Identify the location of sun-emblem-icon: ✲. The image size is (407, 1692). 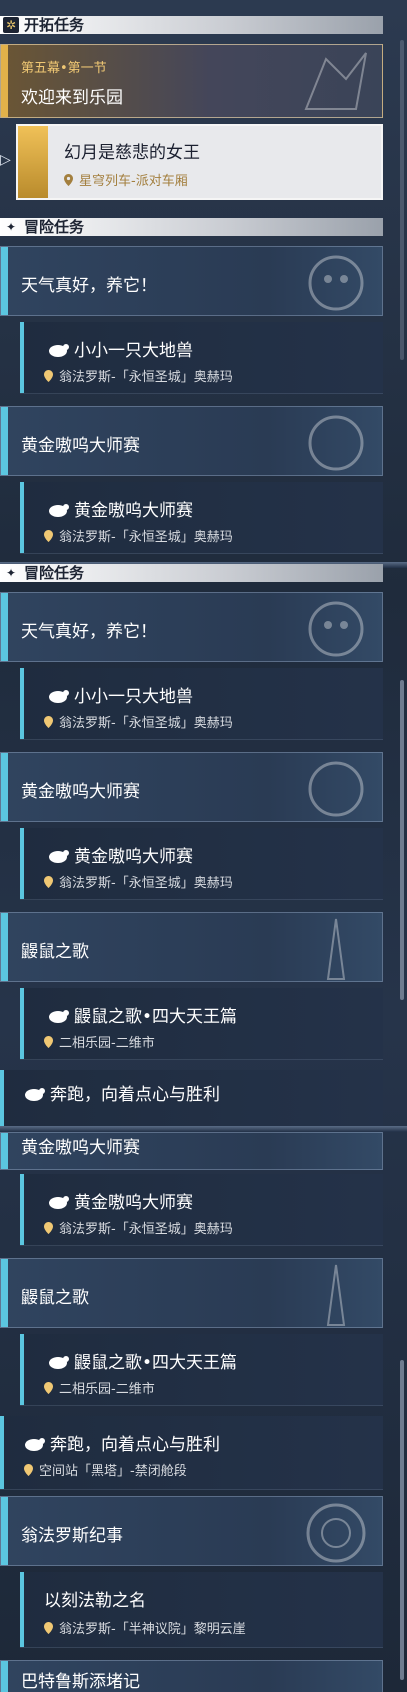
(11, 25).